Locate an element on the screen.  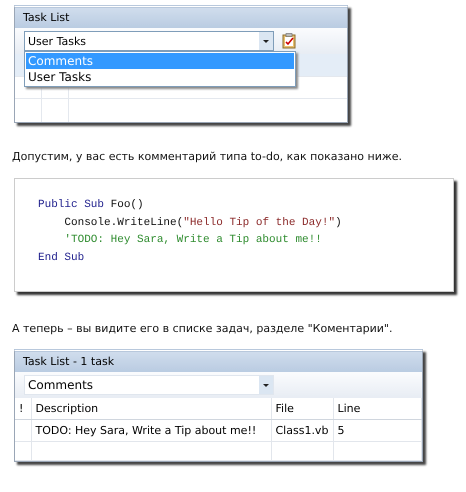
paragraph: А теперь – вы видите его в списке задач, разделе "Коментарии". is located at coordinates (202, 328).